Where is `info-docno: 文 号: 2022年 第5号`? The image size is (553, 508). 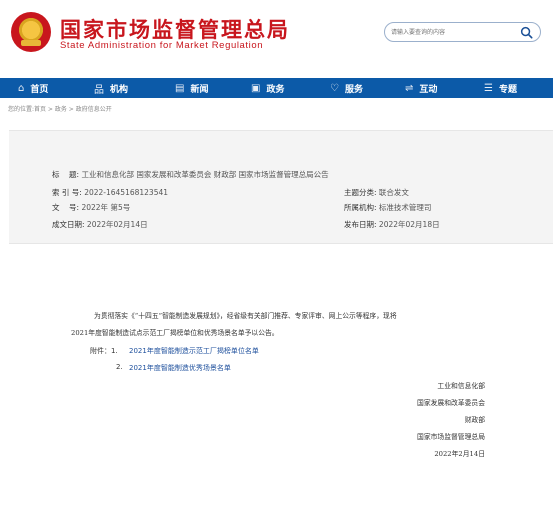
info-docno: 文 号: 2022年 第5号 is located at coordinates (91, 207).